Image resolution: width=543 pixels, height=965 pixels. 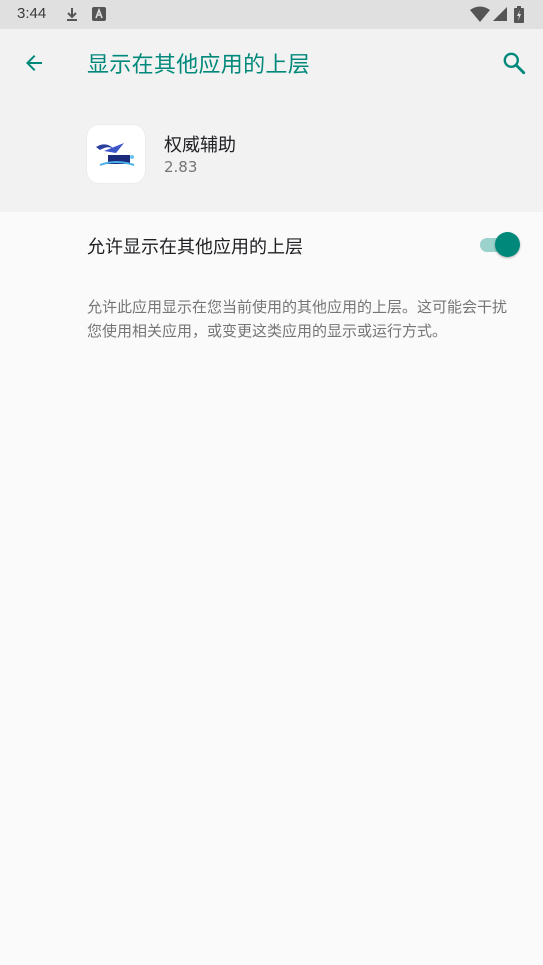 I want to click on app-bar: 显示在其他应用的上层, so click(x=271, y=63).